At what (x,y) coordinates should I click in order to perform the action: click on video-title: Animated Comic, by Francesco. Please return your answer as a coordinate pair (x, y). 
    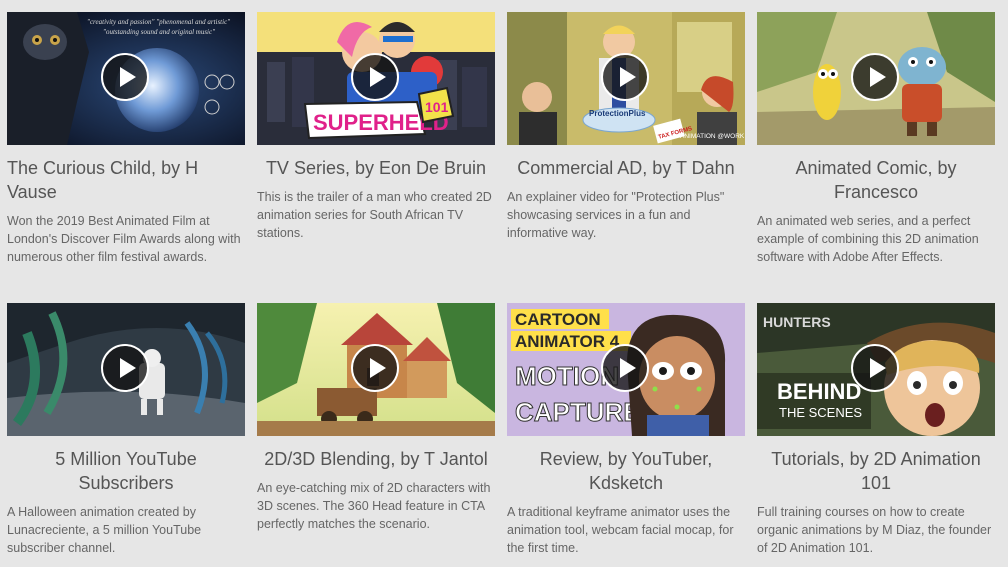
    Looking at the image, I should click on (876, 180).